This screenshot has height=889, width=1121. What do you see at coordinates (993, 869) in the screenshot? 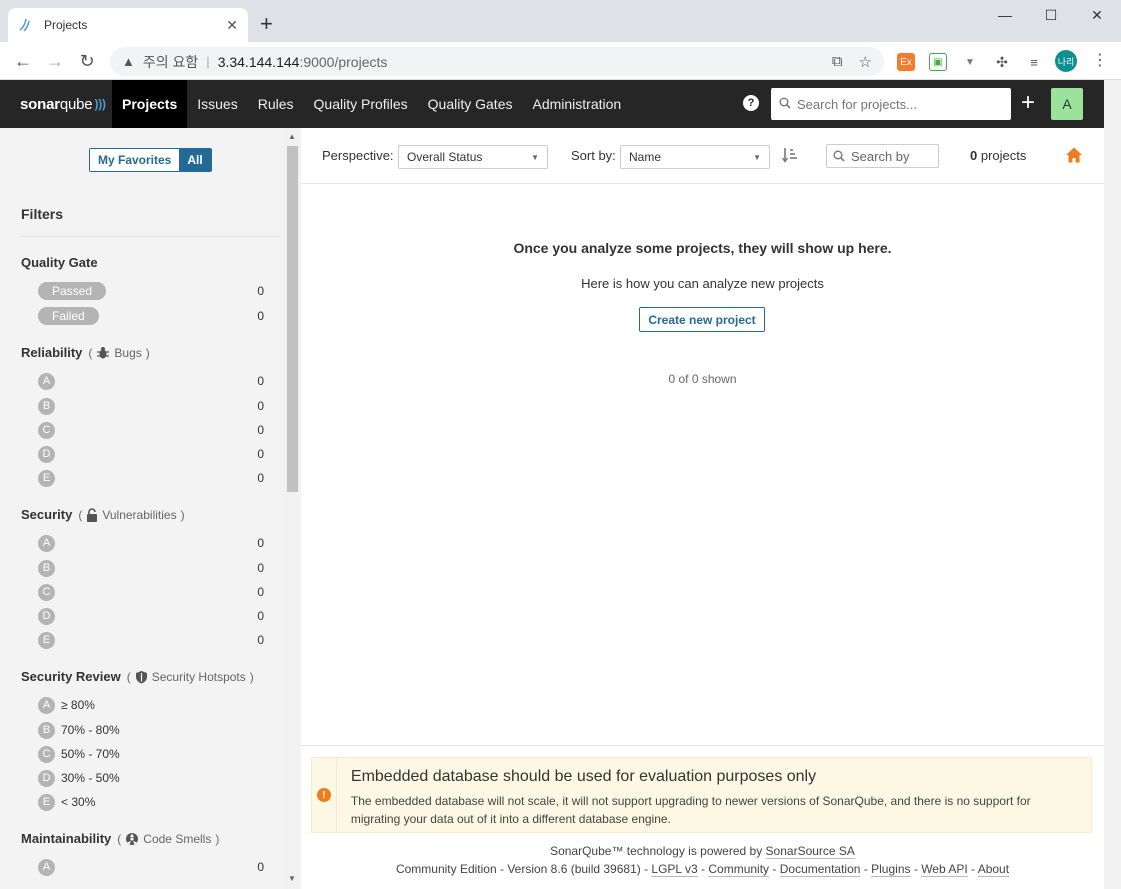
I see `about-link: About` at bounding box center [993, 869].